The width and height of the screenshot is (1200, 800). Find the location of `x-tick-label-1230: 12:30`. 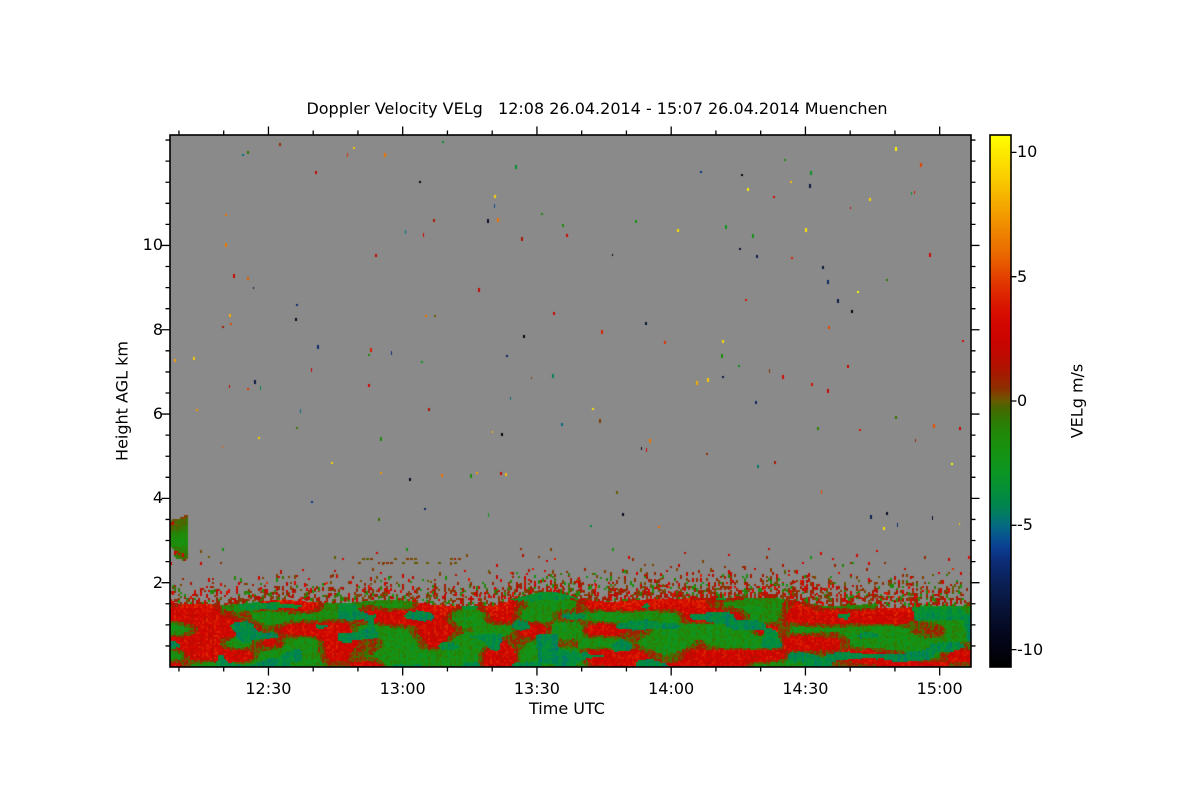

x-tick-label-1230: 12:30 is located at coordinates (268, 688).